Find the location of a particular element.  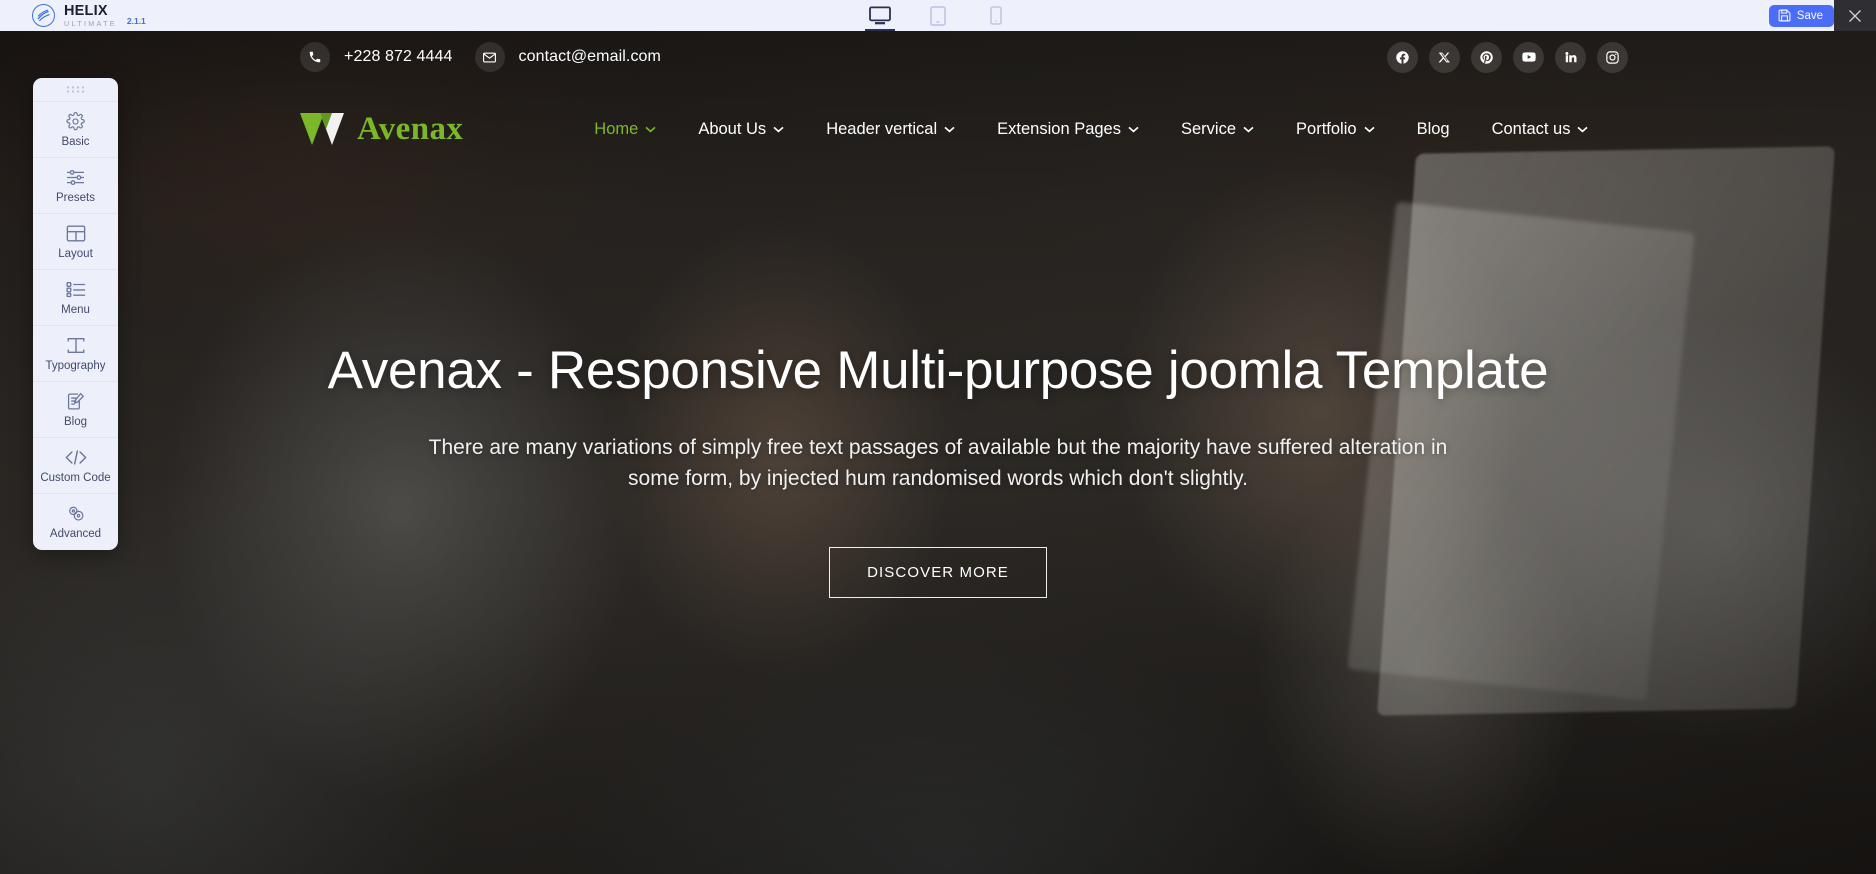

panel-item-typography: Typography is located at coordinates (75, 354).